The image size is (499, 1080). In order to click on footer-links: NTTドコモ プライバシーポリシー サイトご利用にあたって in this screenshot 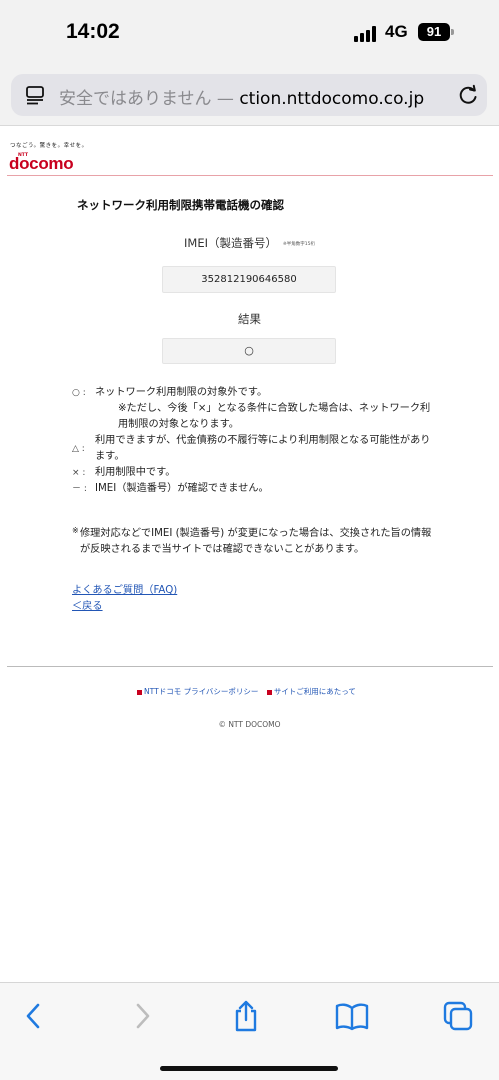, I will do `click(249, 691)`.